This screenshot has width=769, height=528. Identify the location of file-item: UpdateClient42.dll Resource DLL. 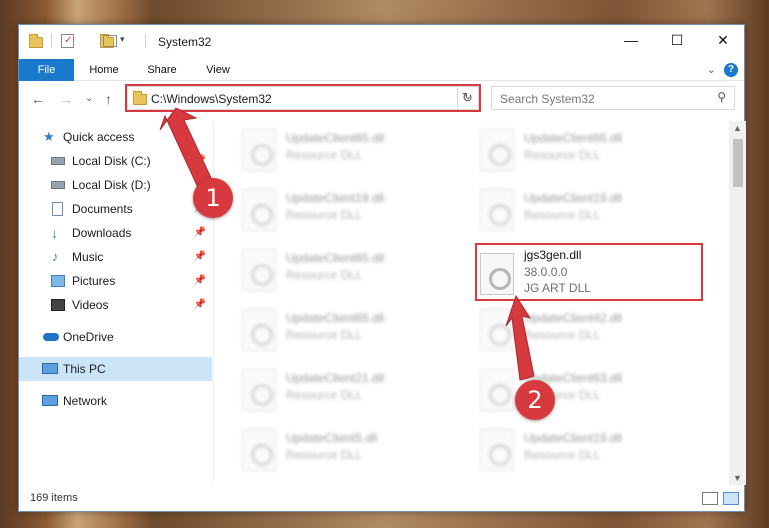
(569, 329).